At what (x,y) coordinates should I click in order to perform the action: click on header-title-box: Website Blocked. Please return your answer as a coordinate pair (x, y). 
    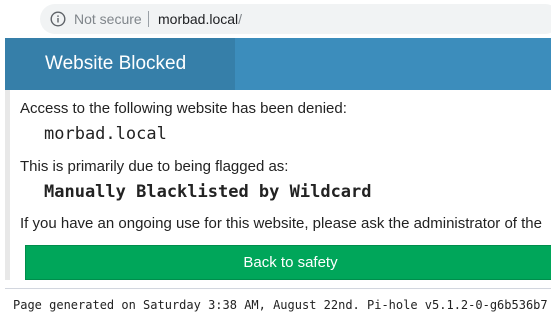
    Looking at the image, I should click on (120, 64).